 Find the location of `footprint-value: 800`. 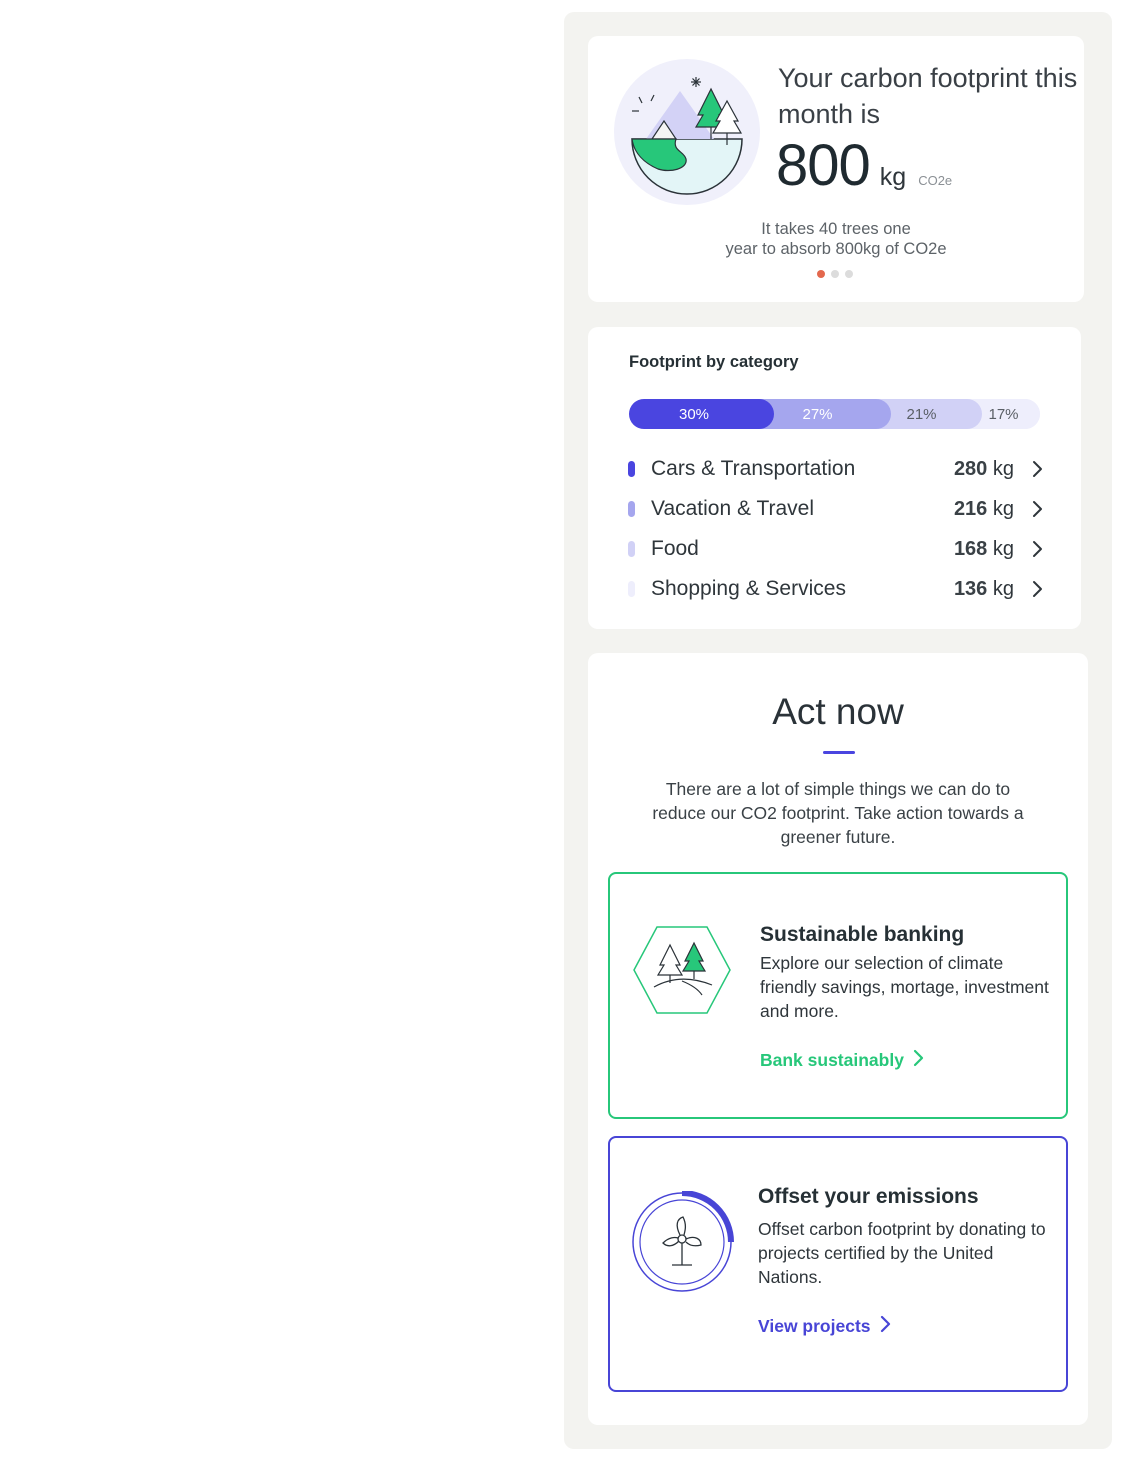

footprint-value: 800 is located at coordinates (823, 165).